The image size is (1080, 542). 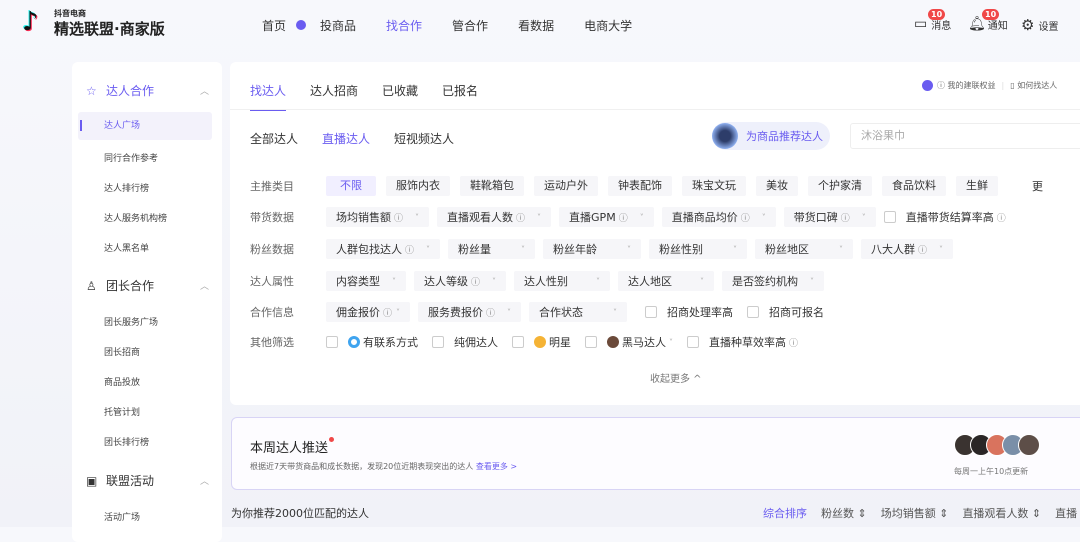 What do you see at coordinates (30, 22) in the screenshot?
I see `douyin-logo-icon: ♪` at bounding box center [30, 22].